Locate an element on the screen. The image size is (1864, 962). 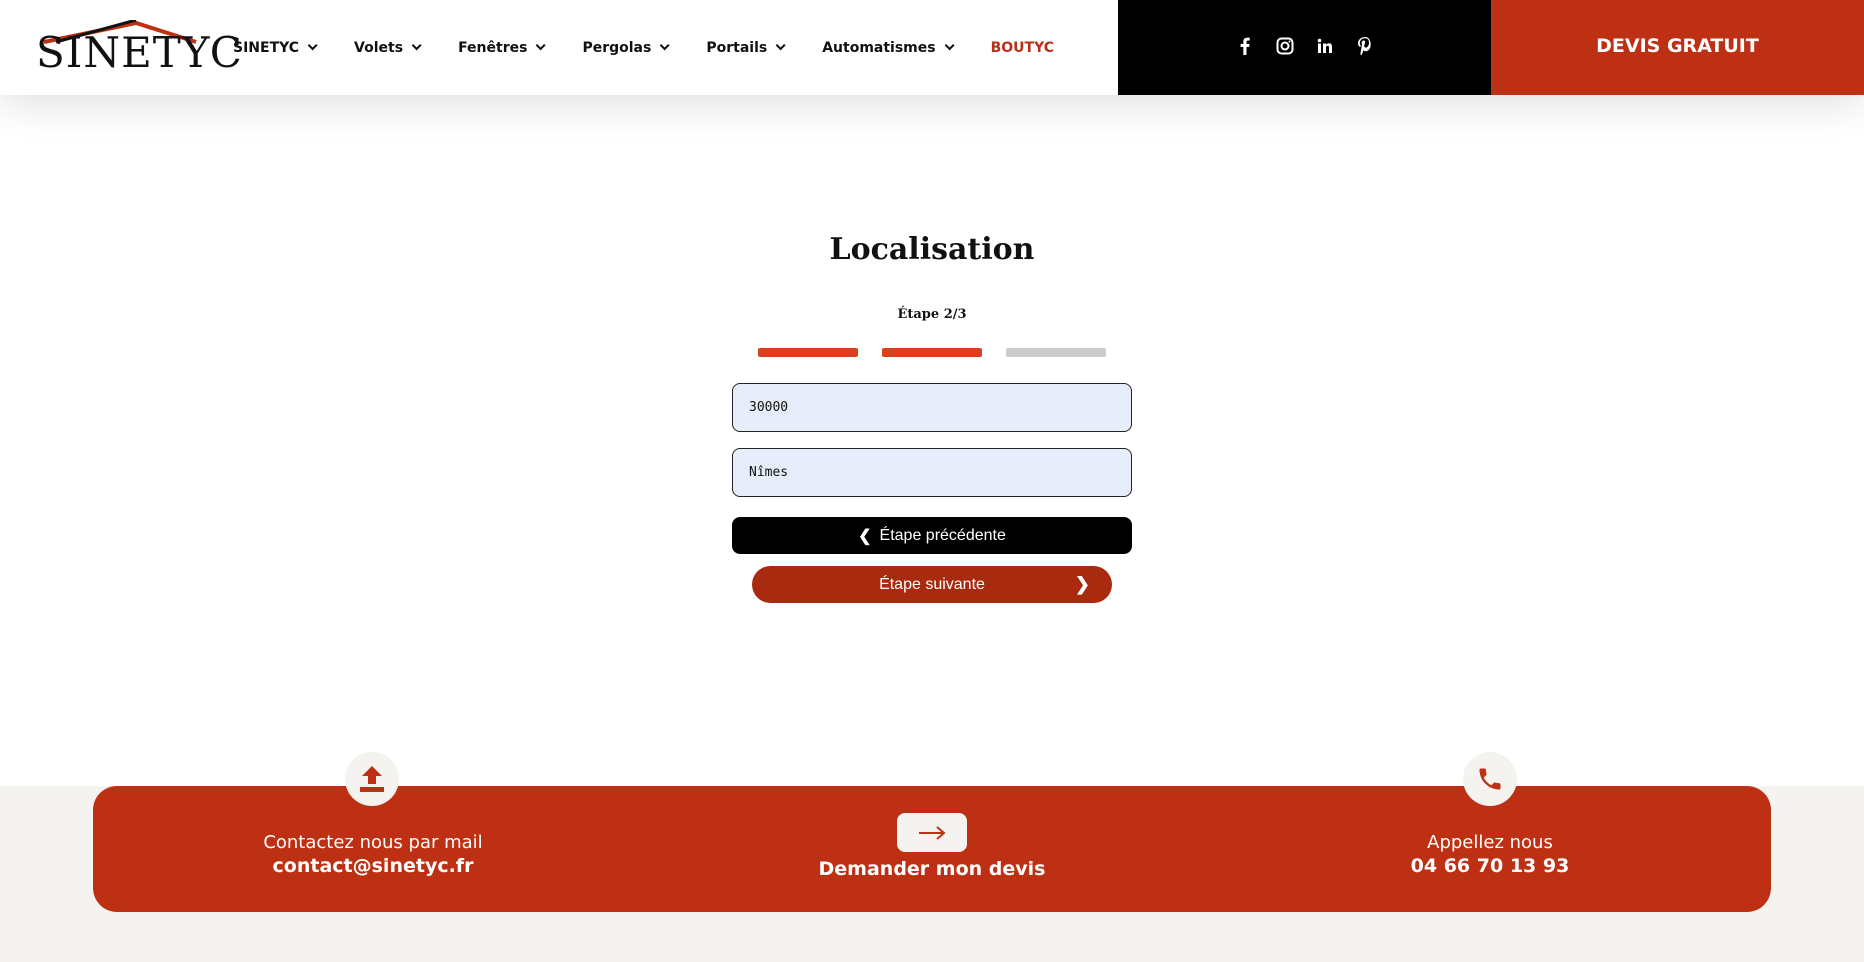
nav-item-volets: Volets is located at coordinates (388, 47).